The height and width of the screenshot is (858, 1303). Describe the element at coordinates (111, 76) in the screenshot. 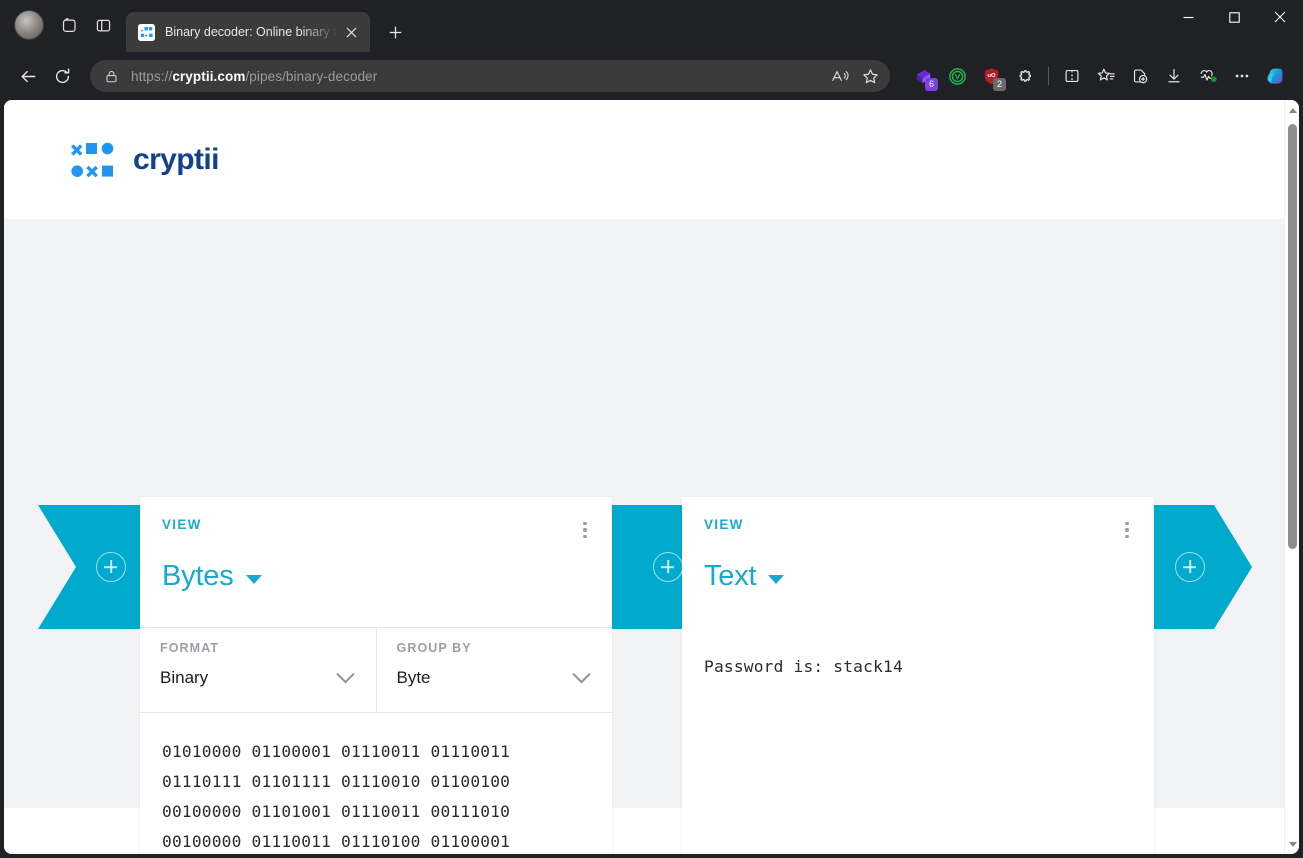

I see `lock-icon` at that location.